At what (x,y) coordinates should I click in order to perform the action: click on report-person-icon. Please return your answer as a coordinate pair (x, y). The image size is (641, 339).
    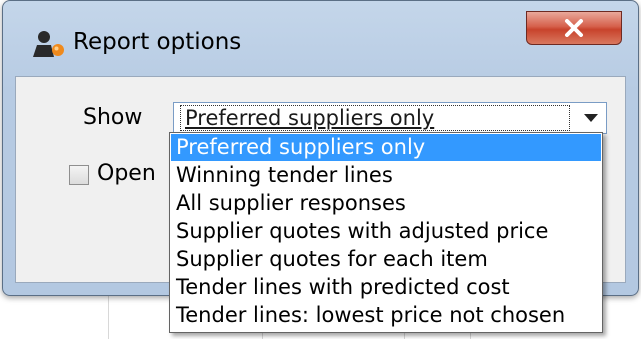
    Looking at the image, I should click on (48, 44).